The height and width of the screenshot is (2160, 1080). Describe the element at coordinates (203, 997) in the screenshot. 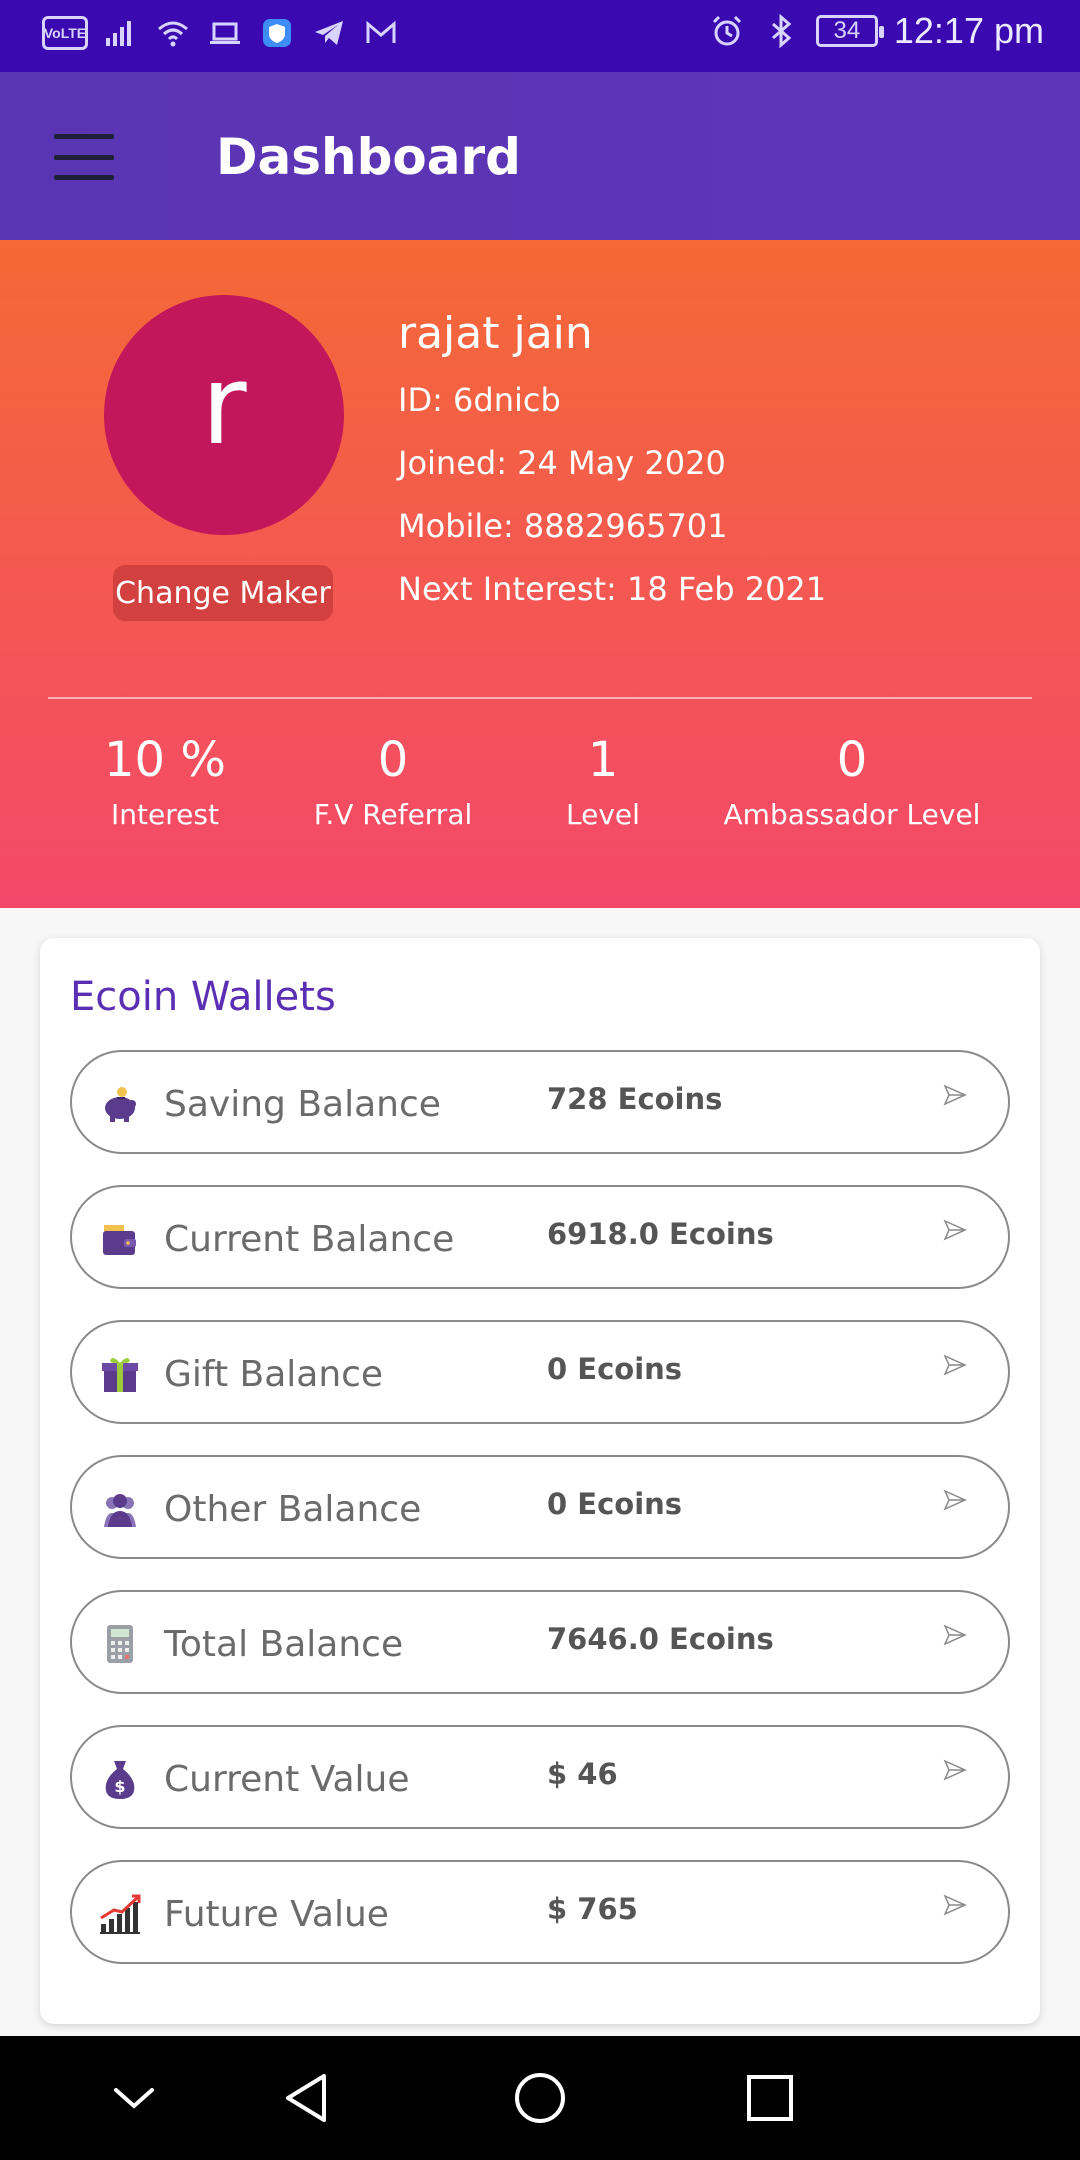

I see `wallets-title: Ecoin Wallets` at that location.